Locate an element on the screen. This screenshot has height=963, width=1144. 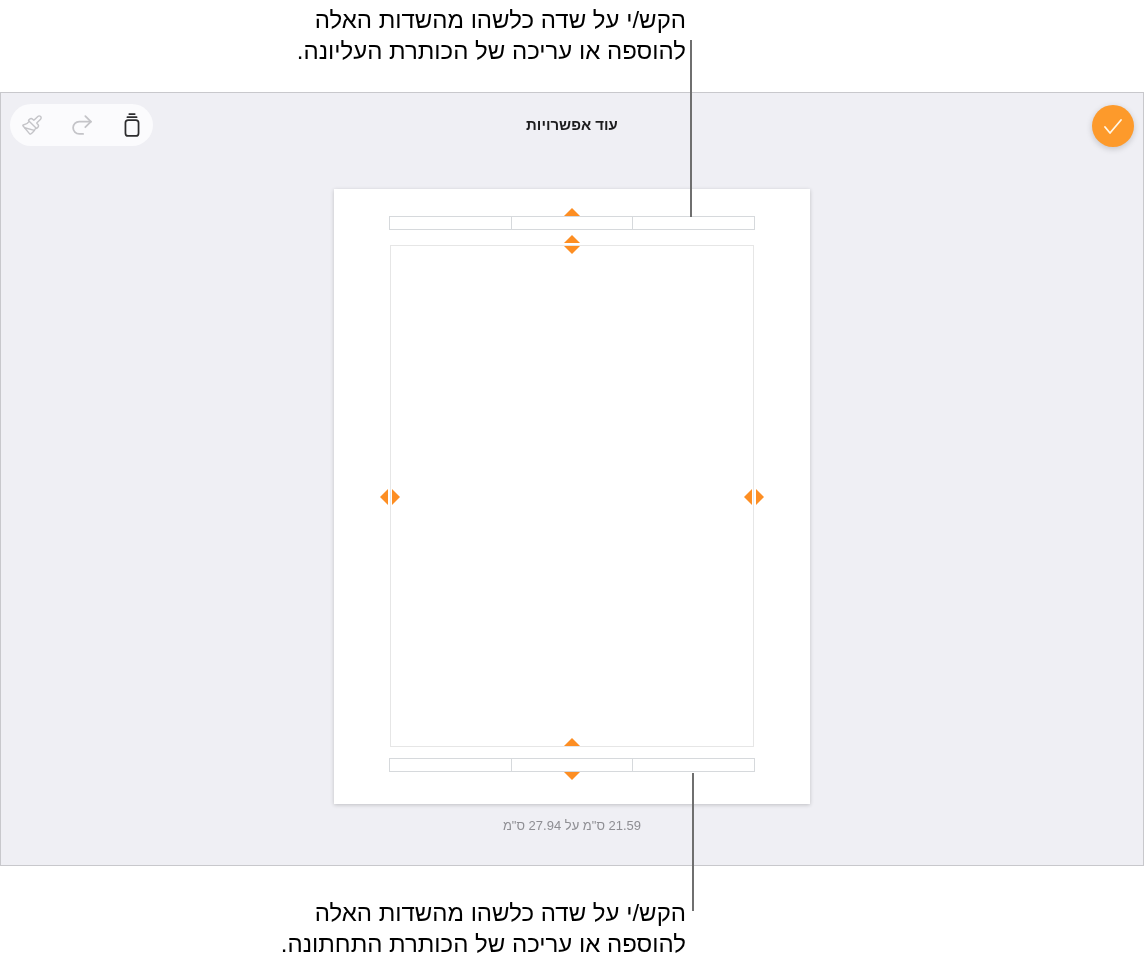
down-triangle-icon is located at coordinates (572, 776).